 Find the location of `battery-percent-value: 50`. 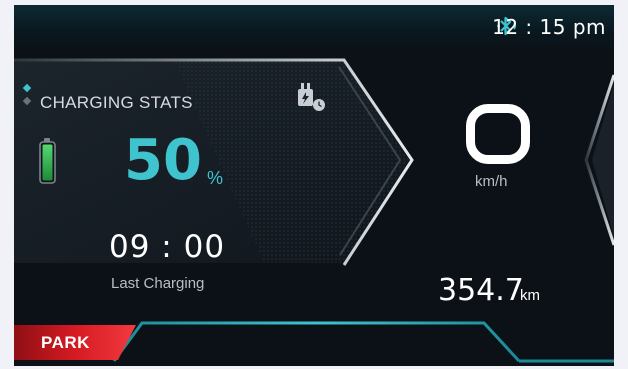

battery-percent-value: 50 is located at coordinates (163, 160).